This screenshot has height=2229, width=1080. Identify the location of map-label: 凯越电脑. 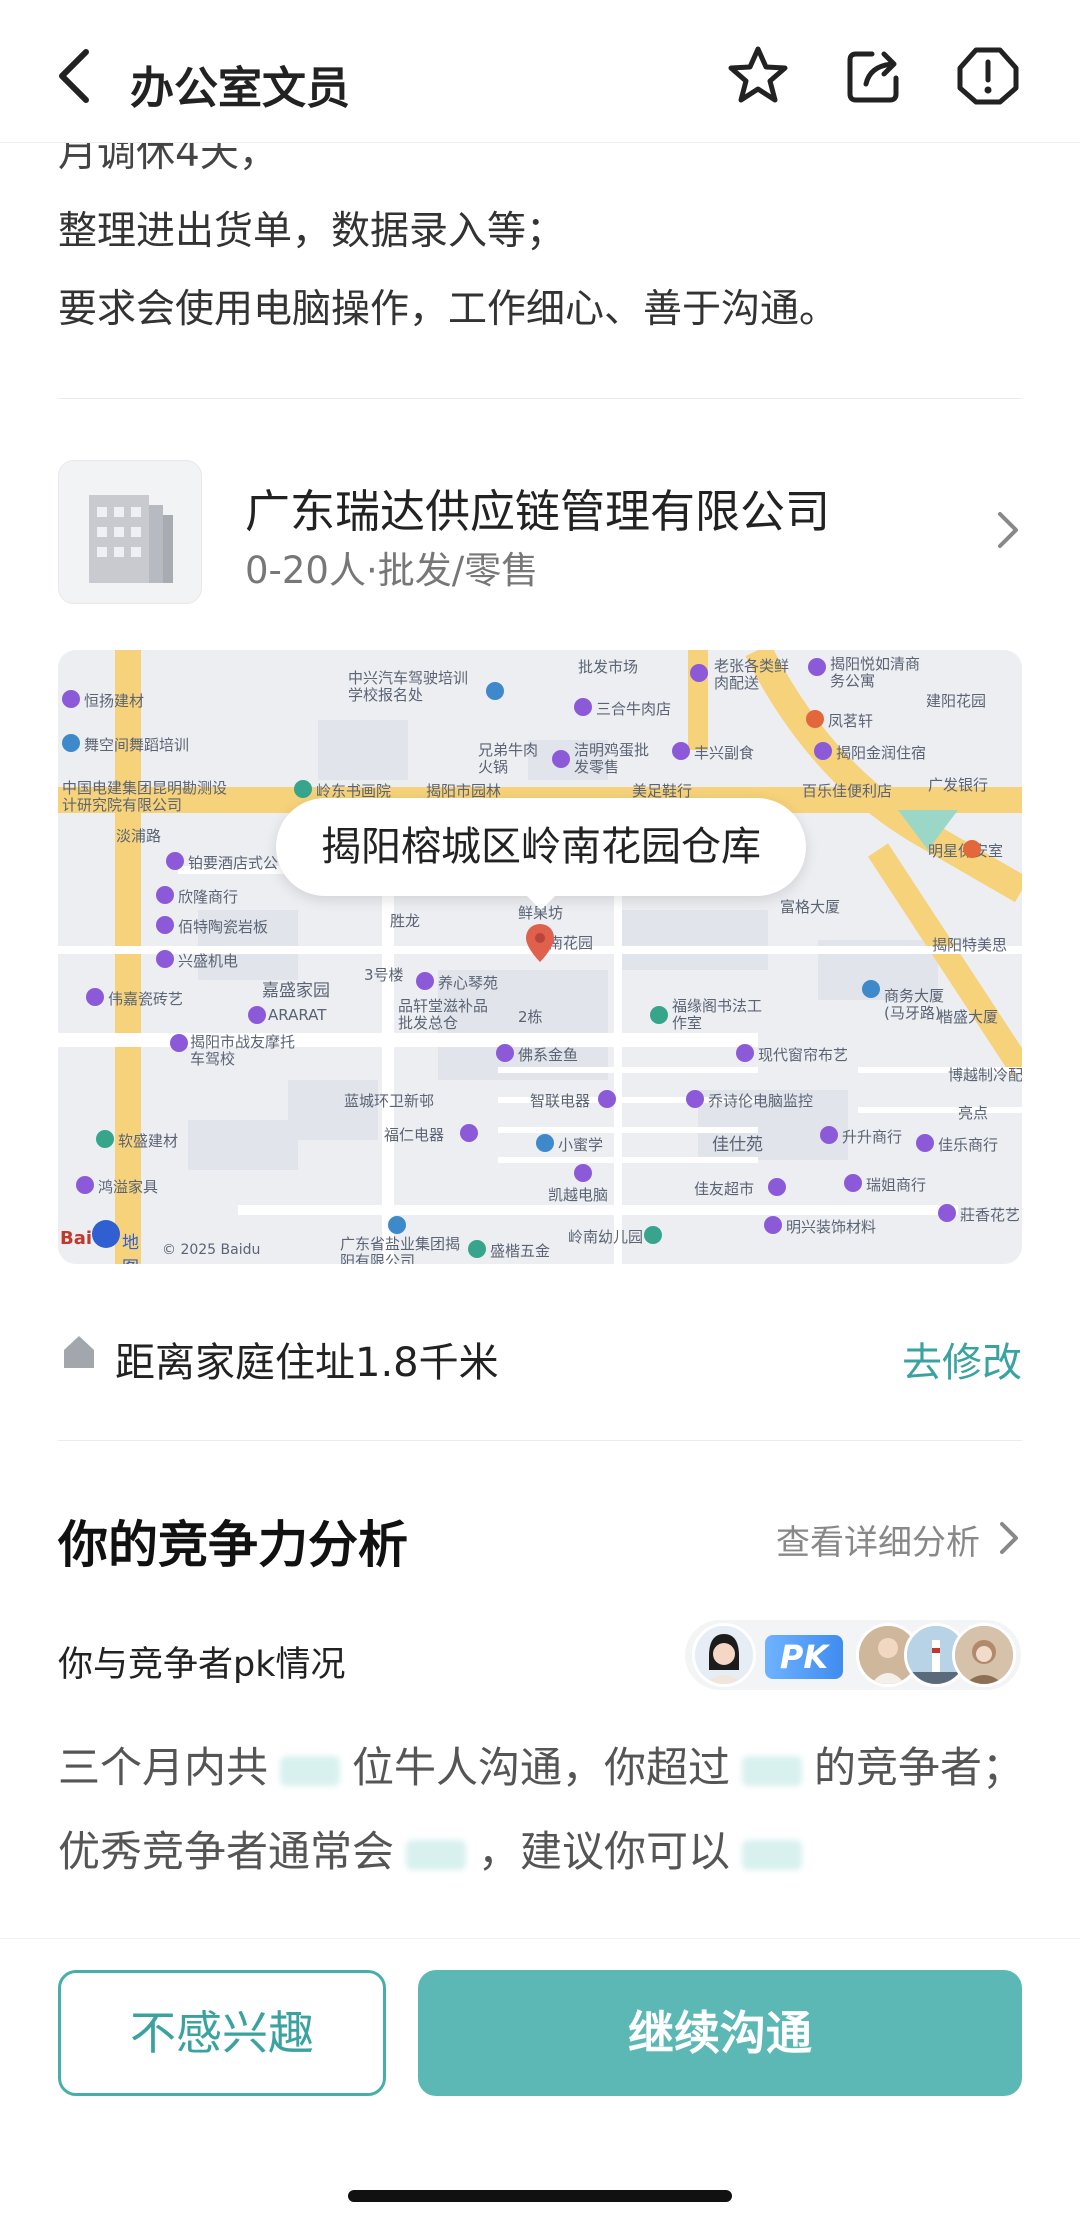
(578, 1195).